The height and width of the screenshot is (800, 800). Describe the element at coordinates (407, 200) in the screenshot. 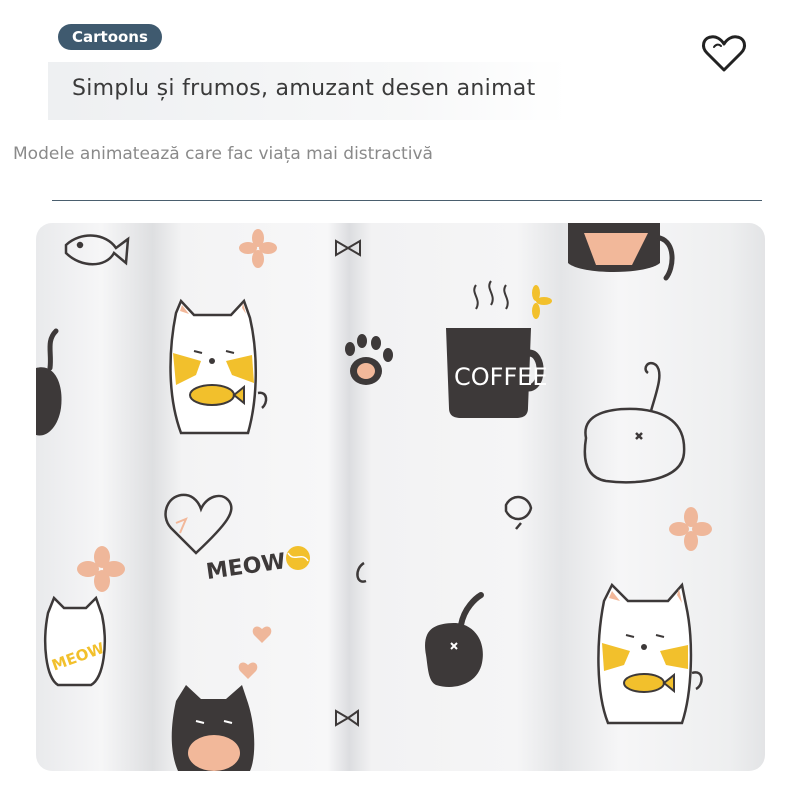

I see `divider` at that location.